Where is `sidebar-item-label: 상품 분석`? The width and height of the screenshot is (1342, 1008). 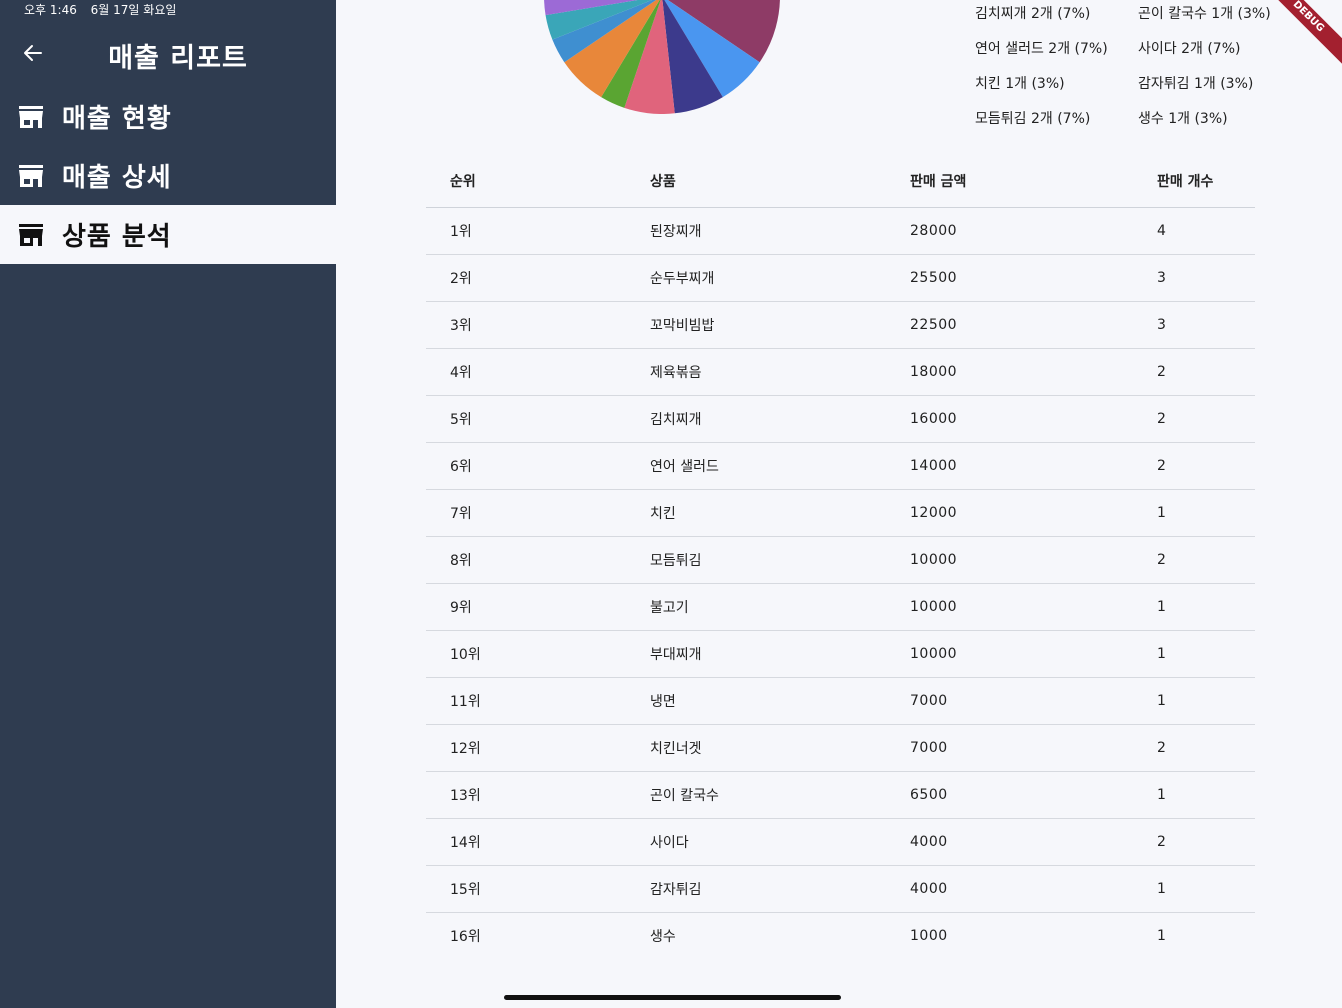
sidebar-item-label: 상품 분석 is located at coordinates (117, 237).